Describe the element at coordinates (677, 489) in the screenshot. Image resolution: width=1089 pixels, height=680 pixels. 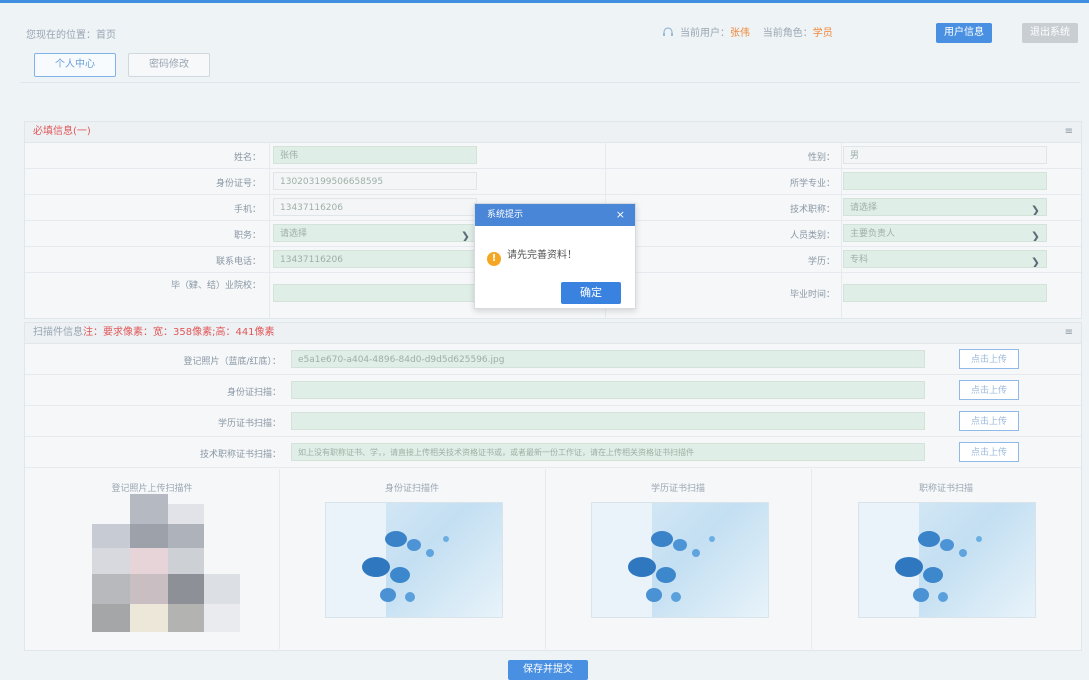
I see `preview-label-diploma: 学历证书扫描` at that location.